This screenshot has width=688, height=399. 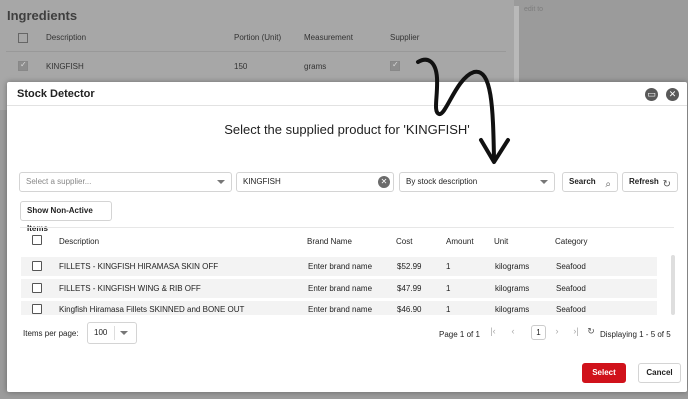 What do you see at coordinates (66, 37) in the screenshot?
I see `bg-col-description: Description` at bounding box center [66, 37].